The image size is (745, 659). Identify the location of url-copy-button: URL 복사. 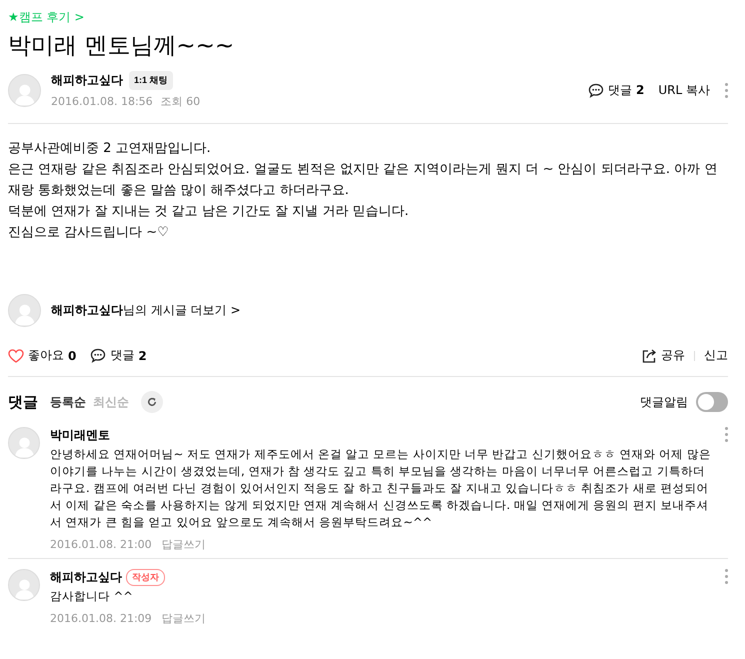
(684, 90).